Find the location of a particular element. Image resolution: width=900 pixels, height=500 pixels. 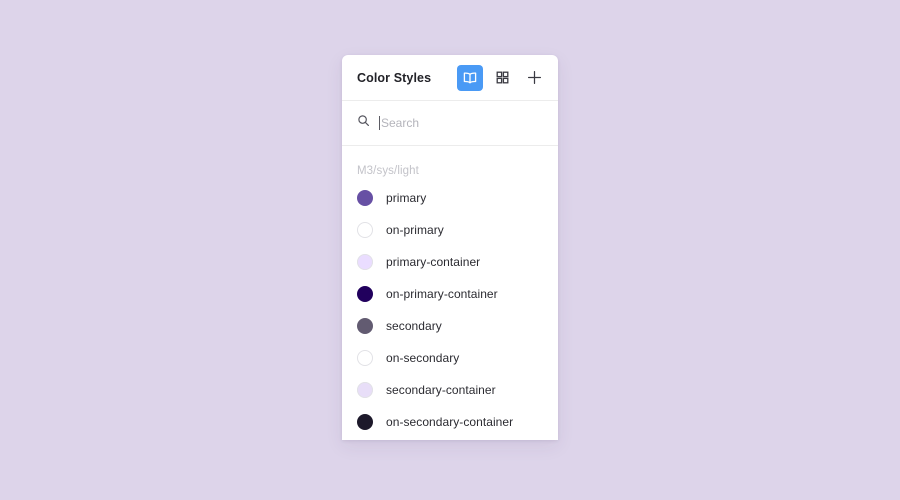

search-row: Search is located at coordinates (450, 123).